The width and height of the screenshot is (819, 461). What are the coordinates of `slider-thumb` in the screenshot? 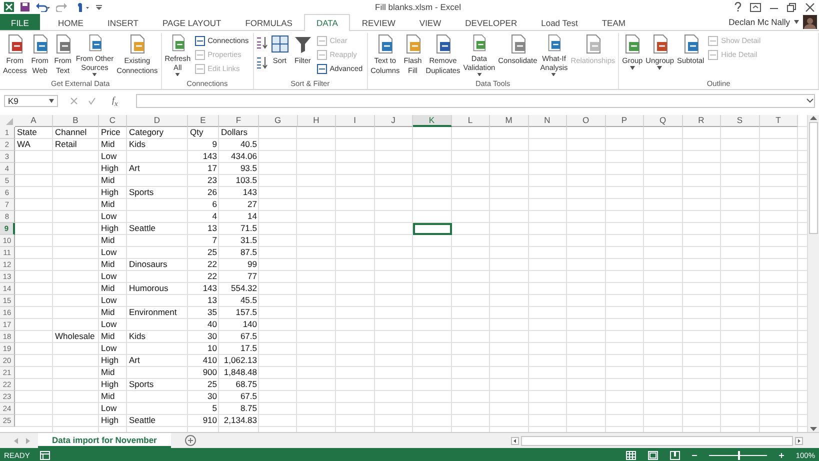 It's located at (739, 455).